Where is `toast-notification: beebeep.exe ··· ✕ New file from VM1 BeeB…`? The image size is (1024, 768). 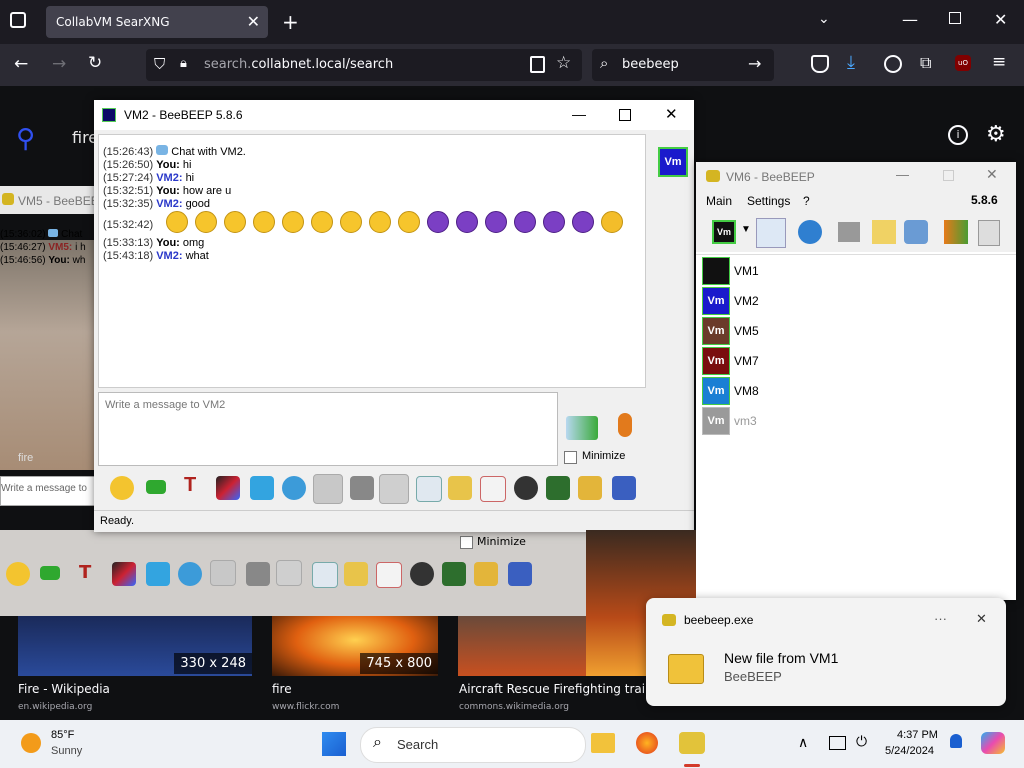
toast-notification: beebeep.exe ··· ✕ New file from VM1 BeeB… is located at coordinates (826, 652).